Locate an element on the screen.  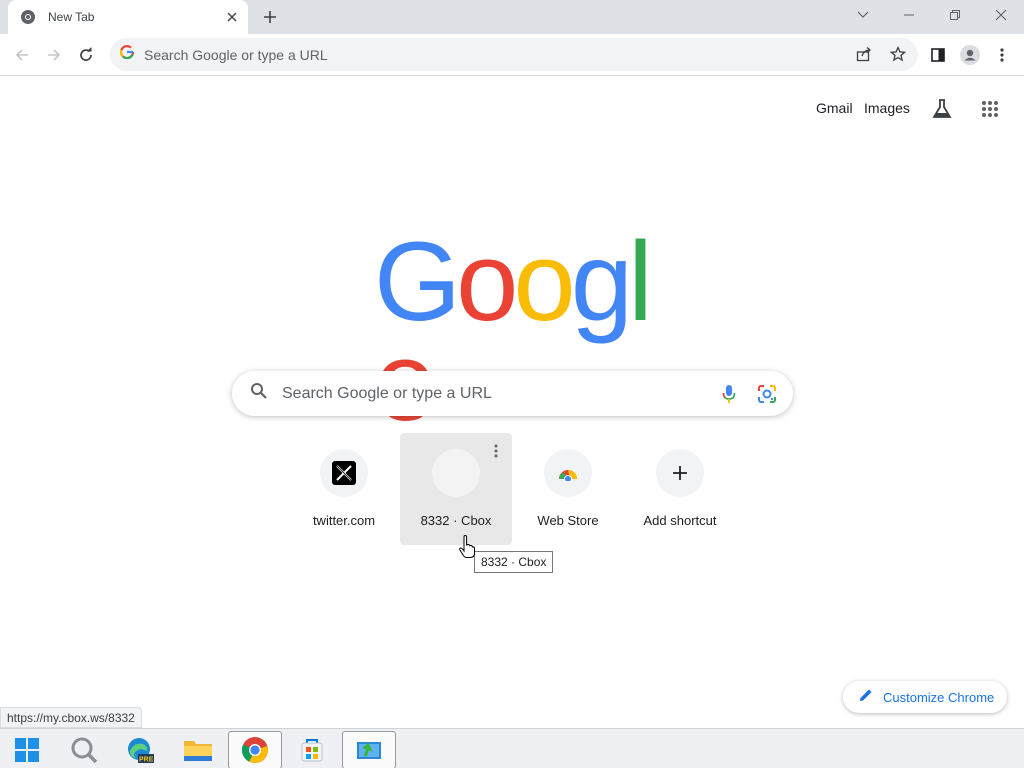
omnibox: Search Google or type a URL is located at coordinates (514, 54).